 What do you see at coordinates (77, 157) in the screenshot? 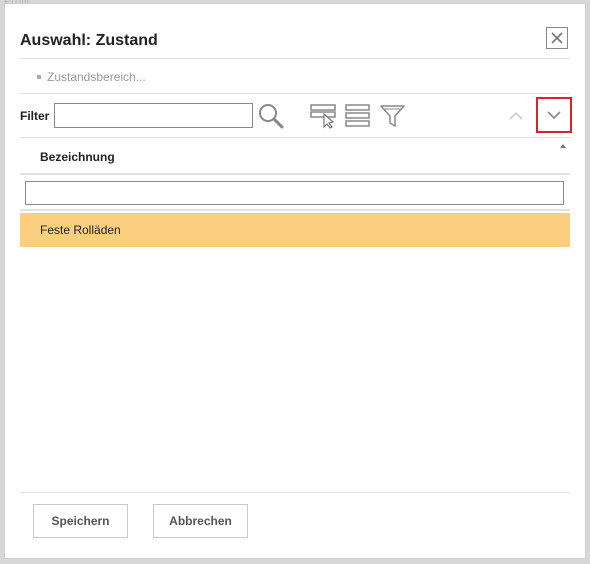
I see `column-header-bezeichnung: Bezeichnung` at bounding box center [77, 157].